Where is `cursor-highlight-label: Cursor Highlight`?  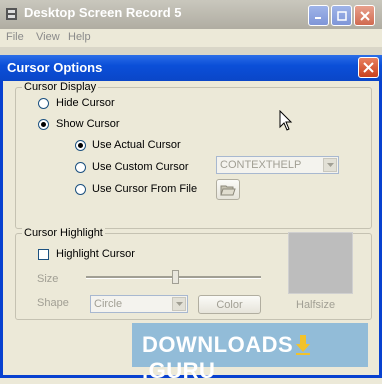 cursor-highlight-label: Cursor Highlight is located at coordinates (63, 233).